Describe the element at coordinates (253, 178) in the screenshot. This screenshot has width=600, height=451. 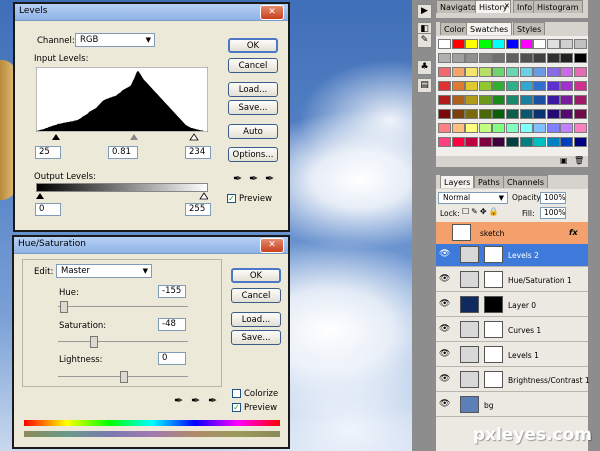
I see `gray-eyedropper-icon: ✒` at that location.